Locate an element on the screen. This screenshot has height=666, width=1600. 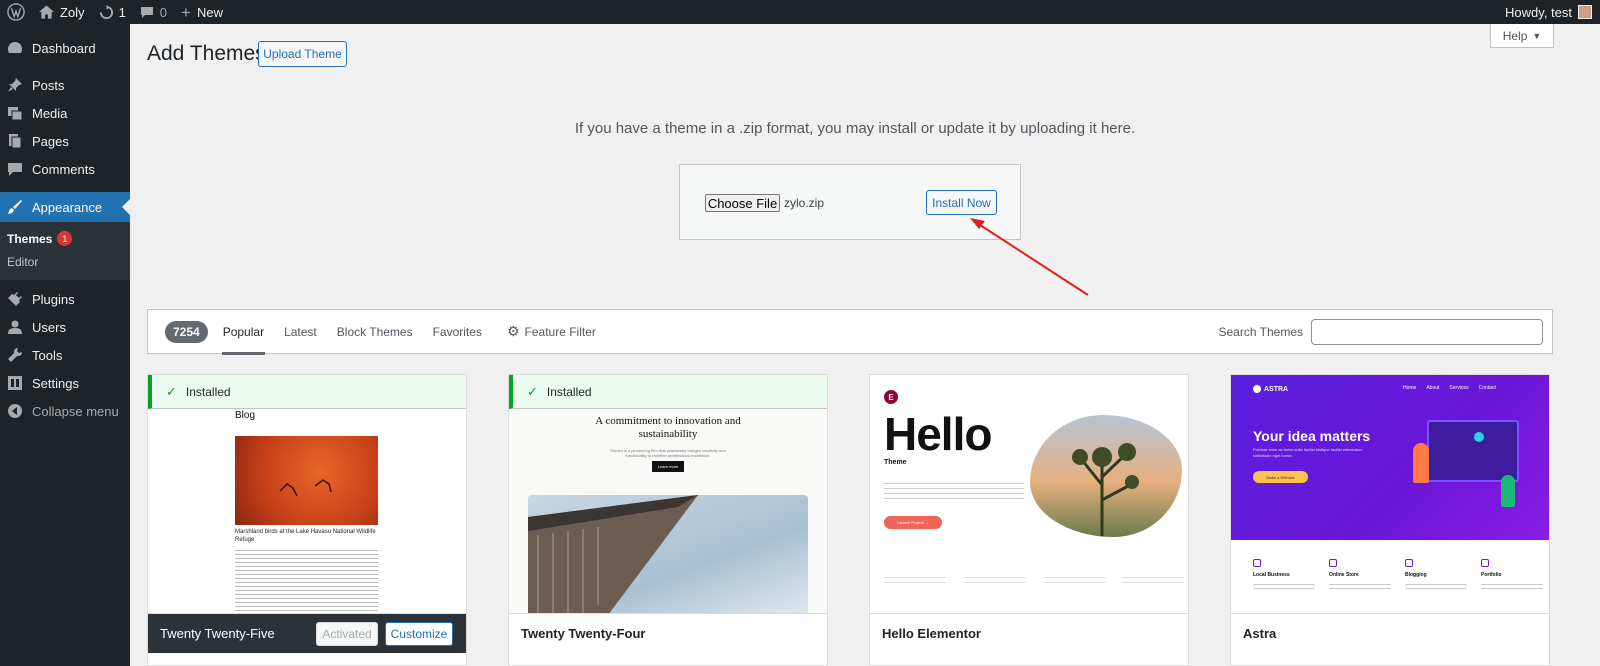
cactus-photo is located at coordinates (1106, 476).